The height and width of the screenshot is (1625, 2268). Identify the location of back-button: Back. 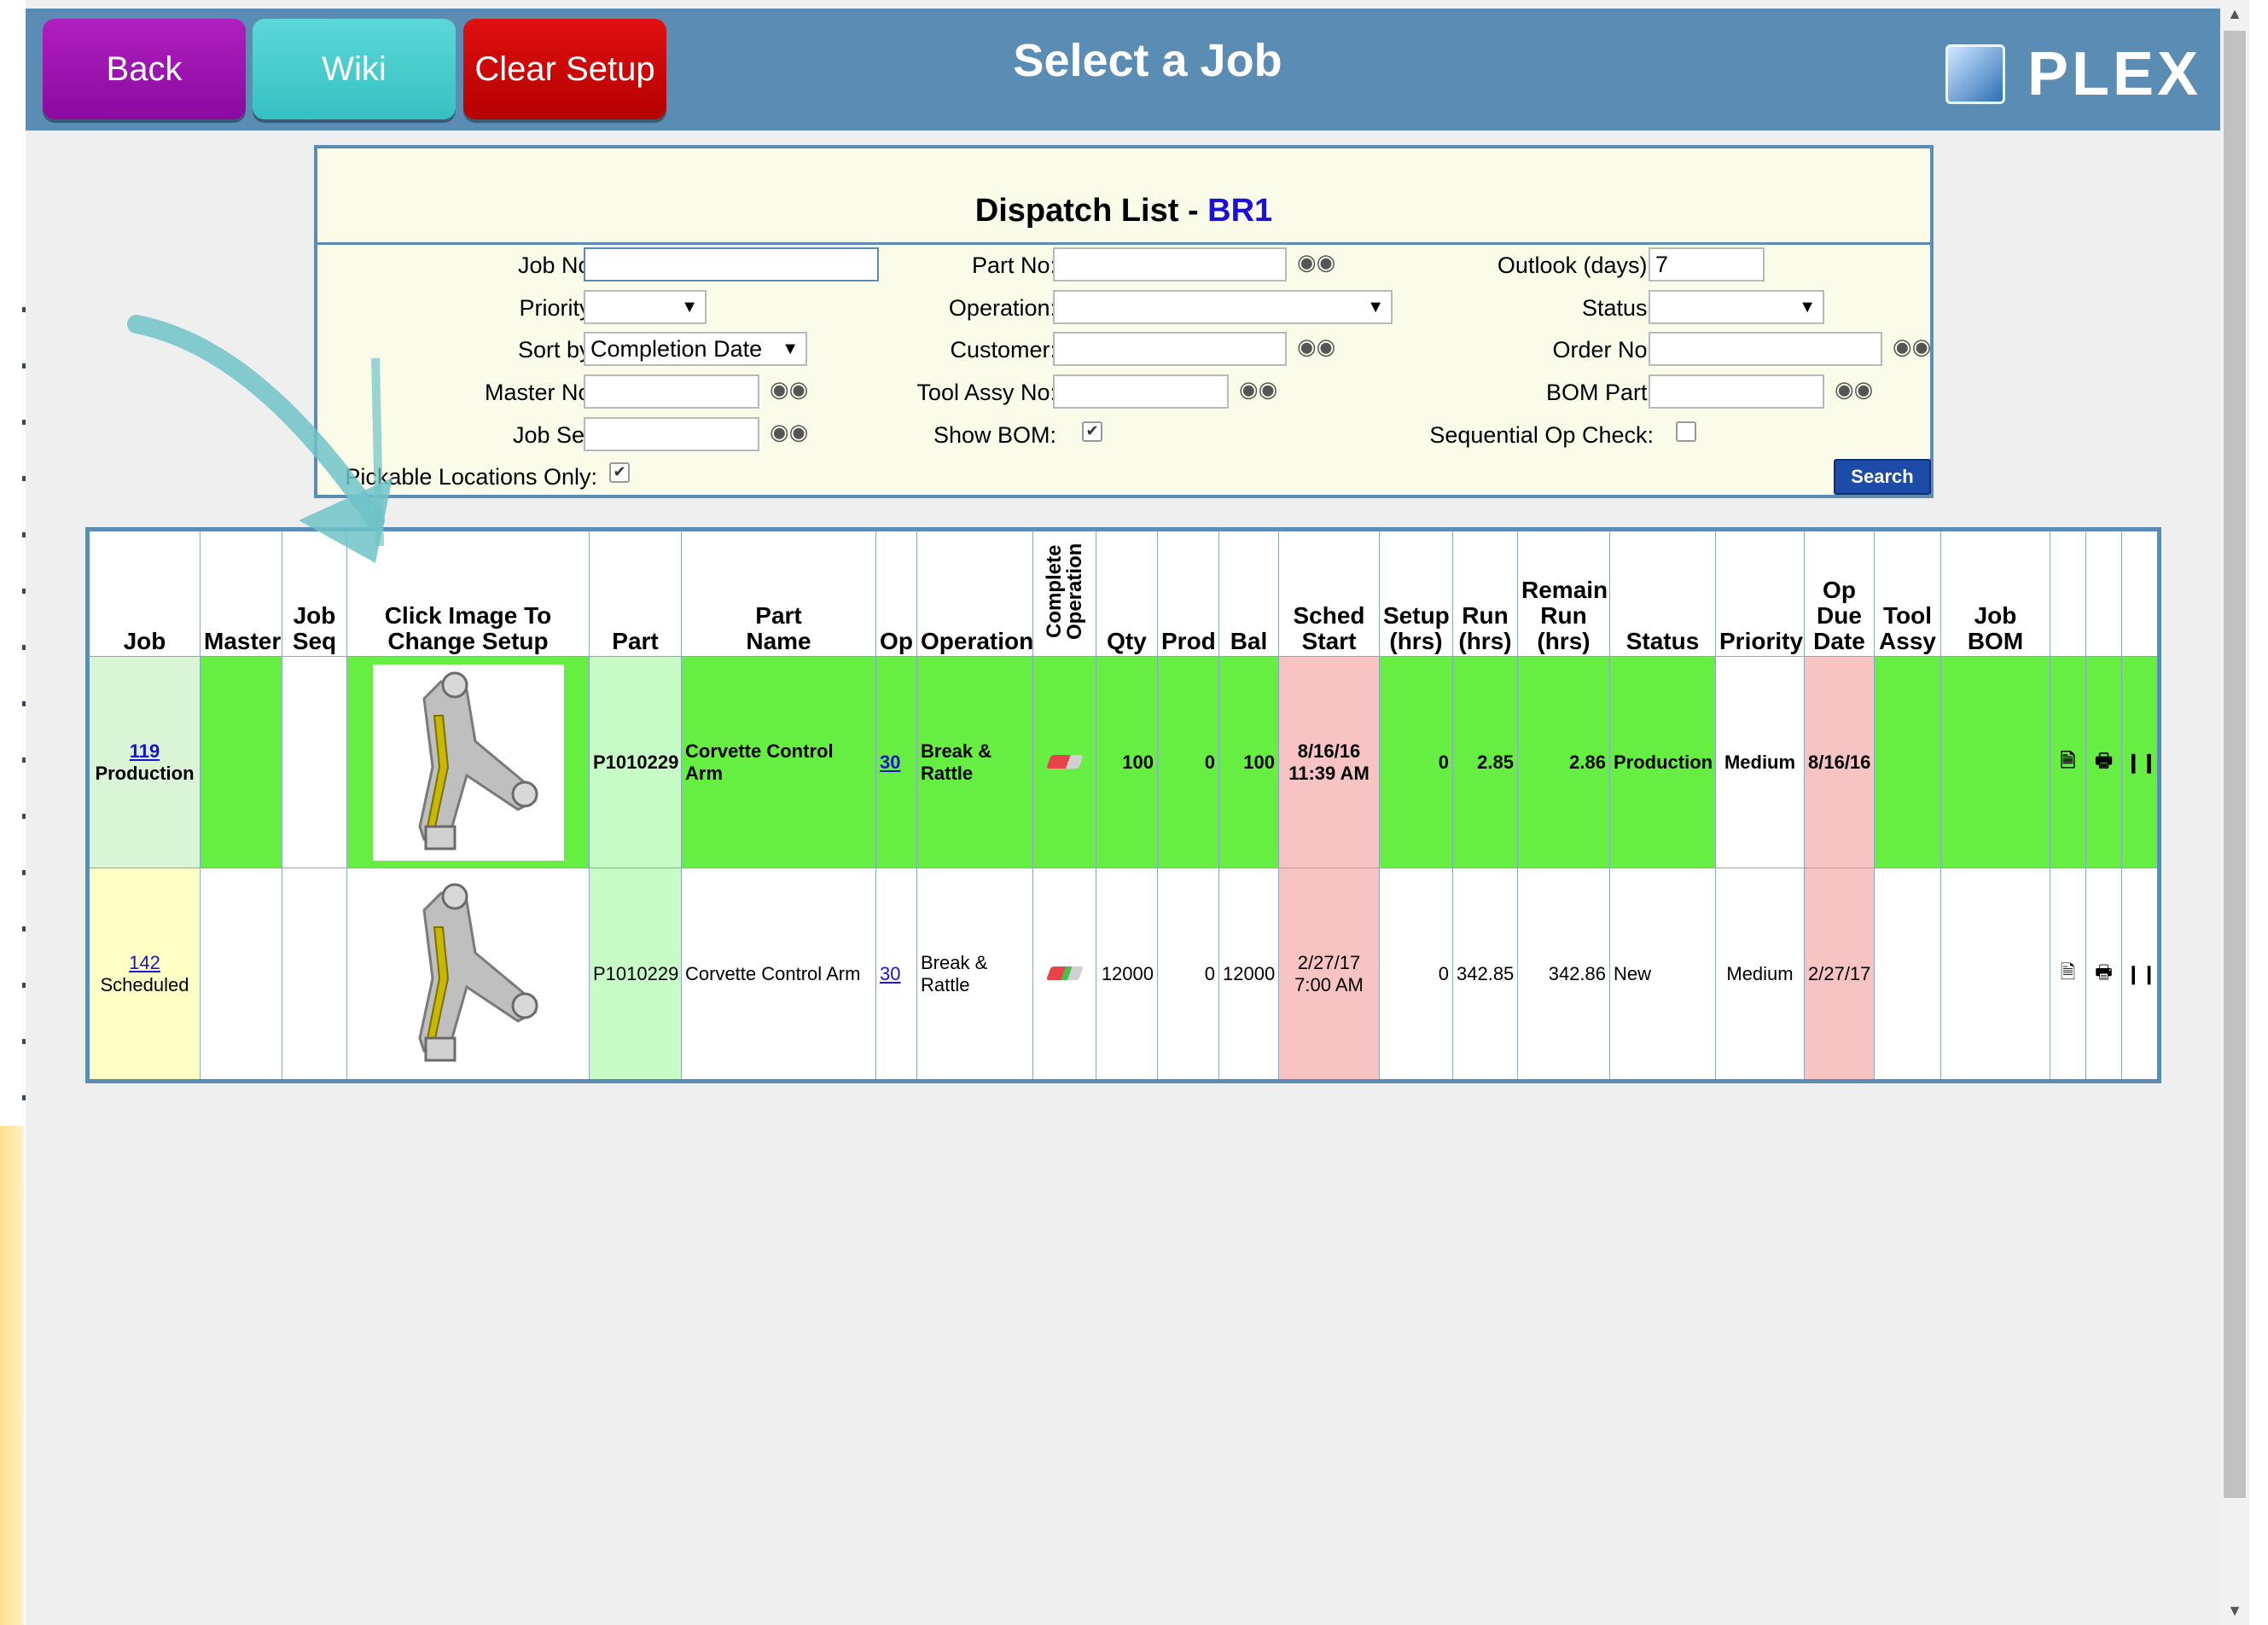
(144, 69).